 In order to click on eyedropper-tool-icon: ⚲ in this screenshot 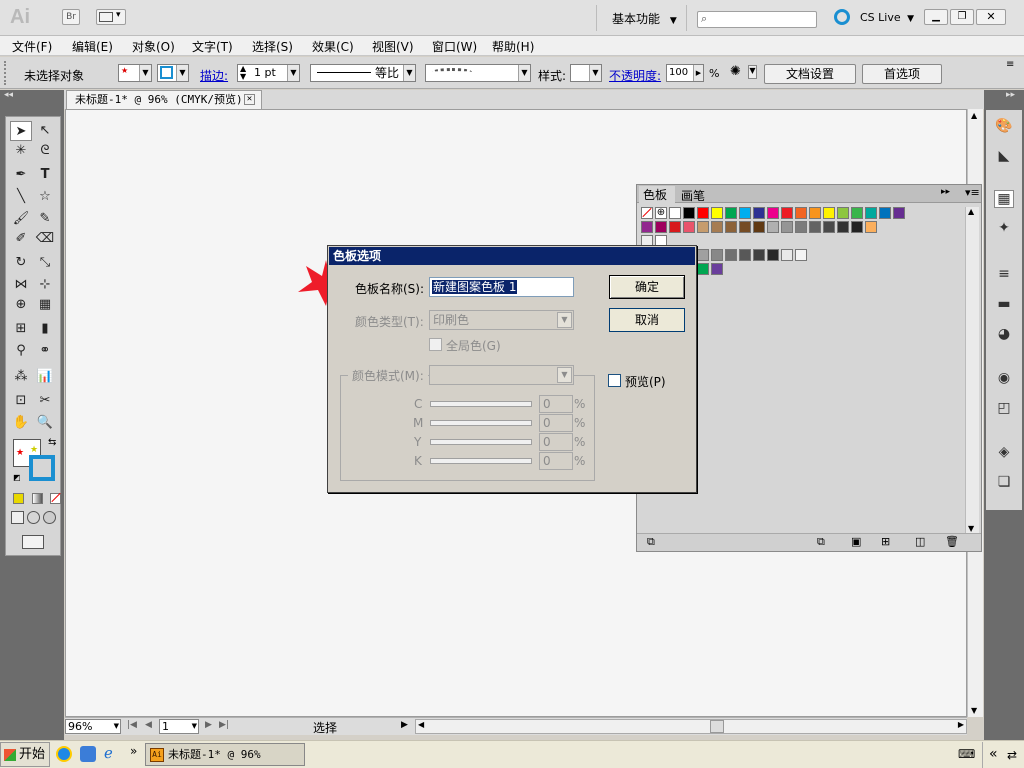, I will do `click(21, 351)`.